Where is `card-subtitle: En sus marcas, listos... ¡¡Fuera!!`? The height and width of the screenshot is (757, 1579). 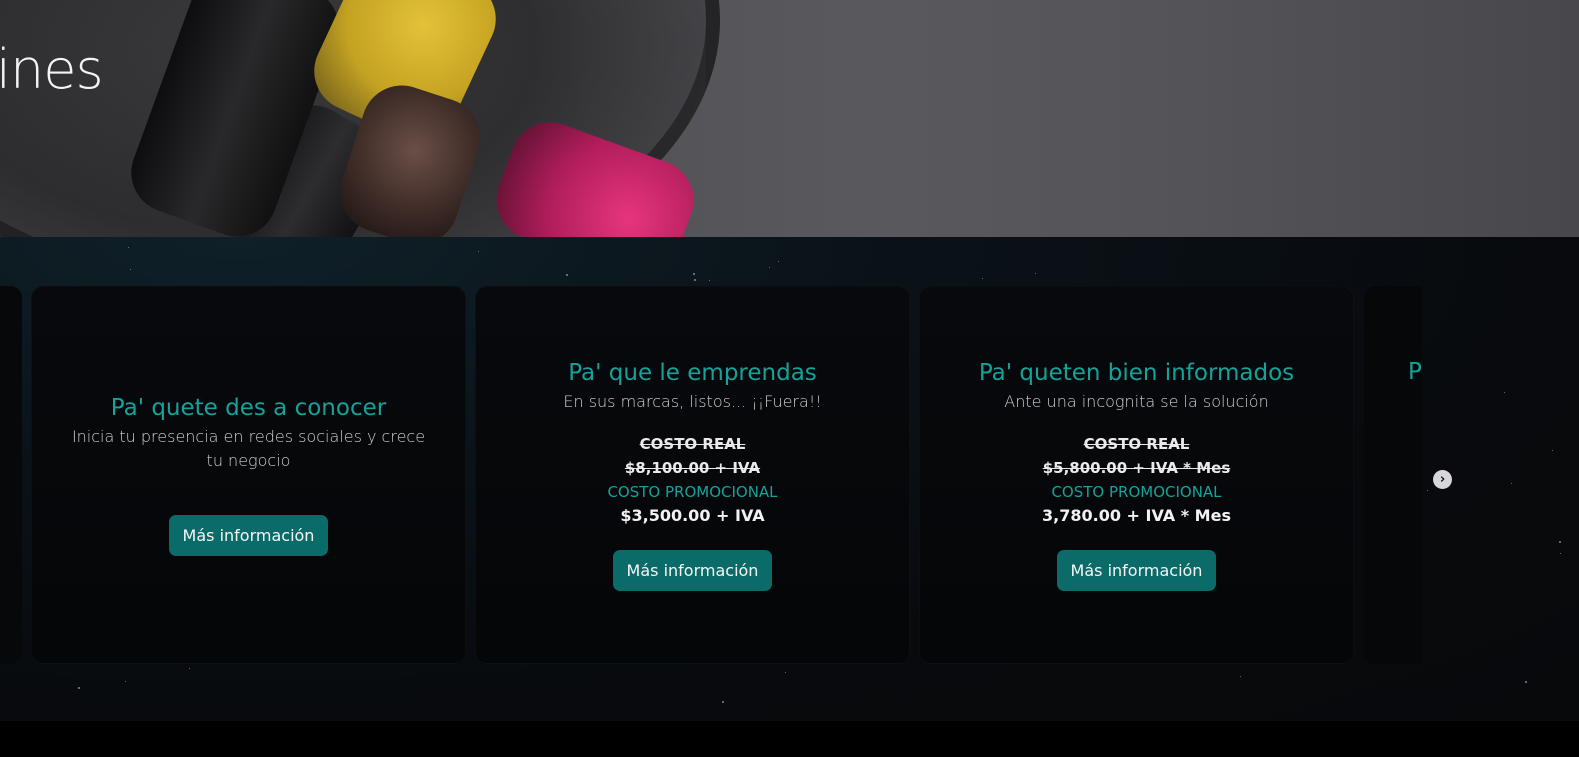 card-subtitle: En sus marcas, listos... ¡¡Fuera!! is located at coordinates (692, 401).